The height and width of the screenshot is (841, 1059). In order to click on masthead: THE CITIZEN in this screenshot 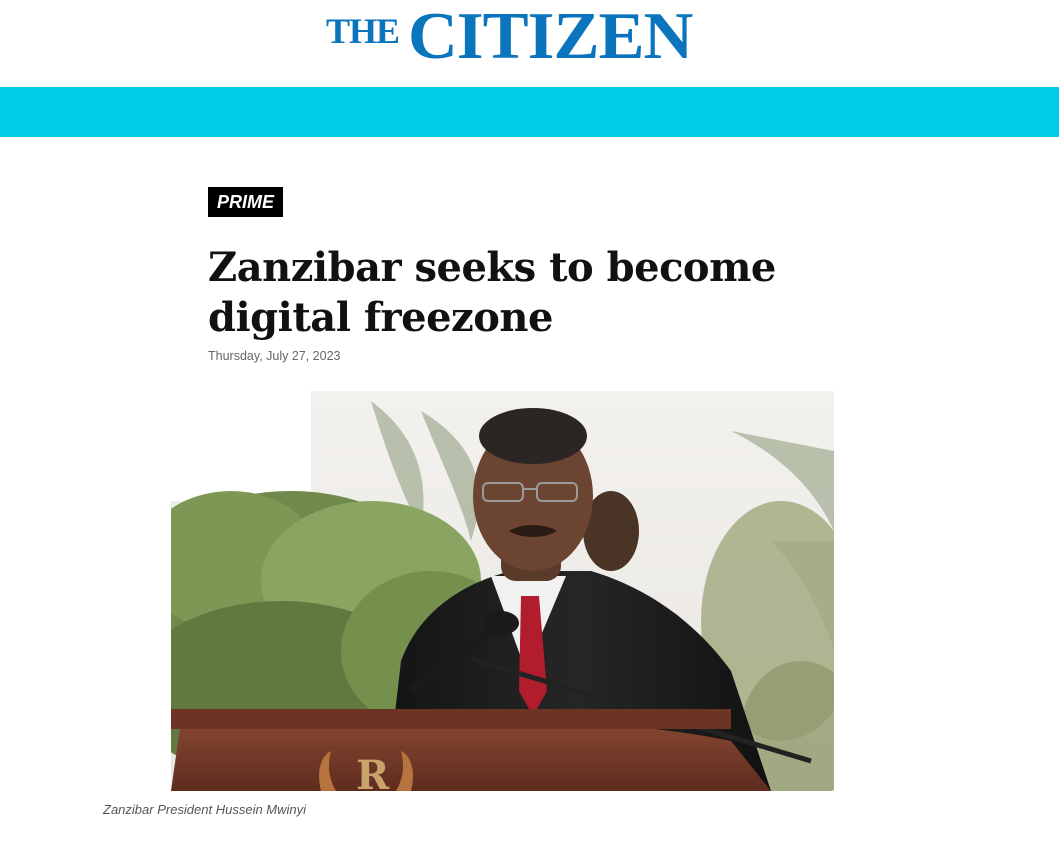, I will do `click(529, 43)`.